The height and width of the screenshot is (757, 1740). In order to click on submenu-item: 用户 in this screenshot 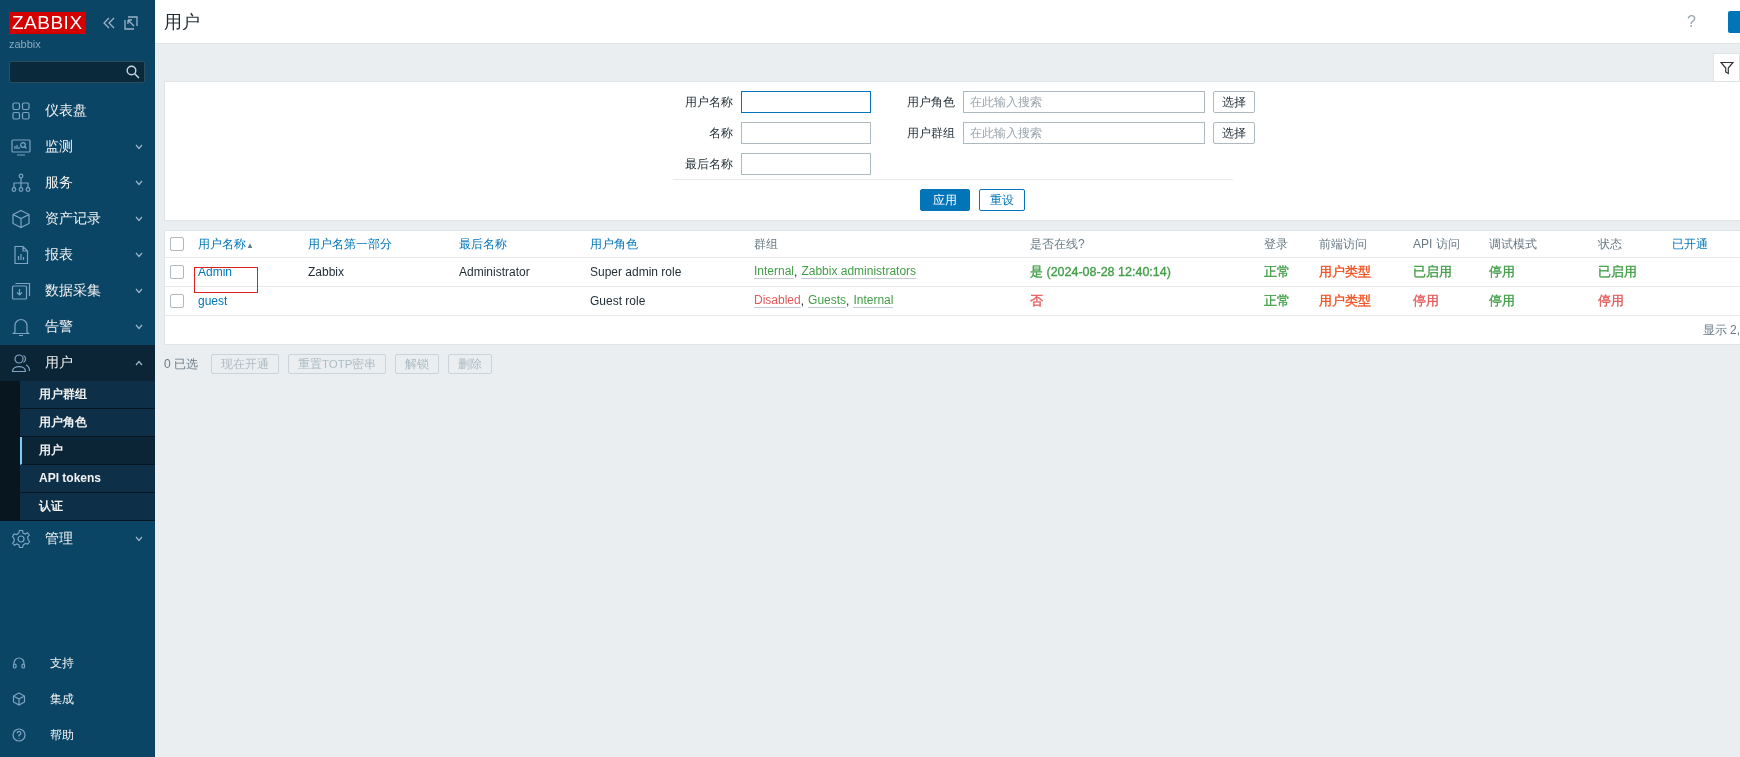, I will do `click(87, 451)`.